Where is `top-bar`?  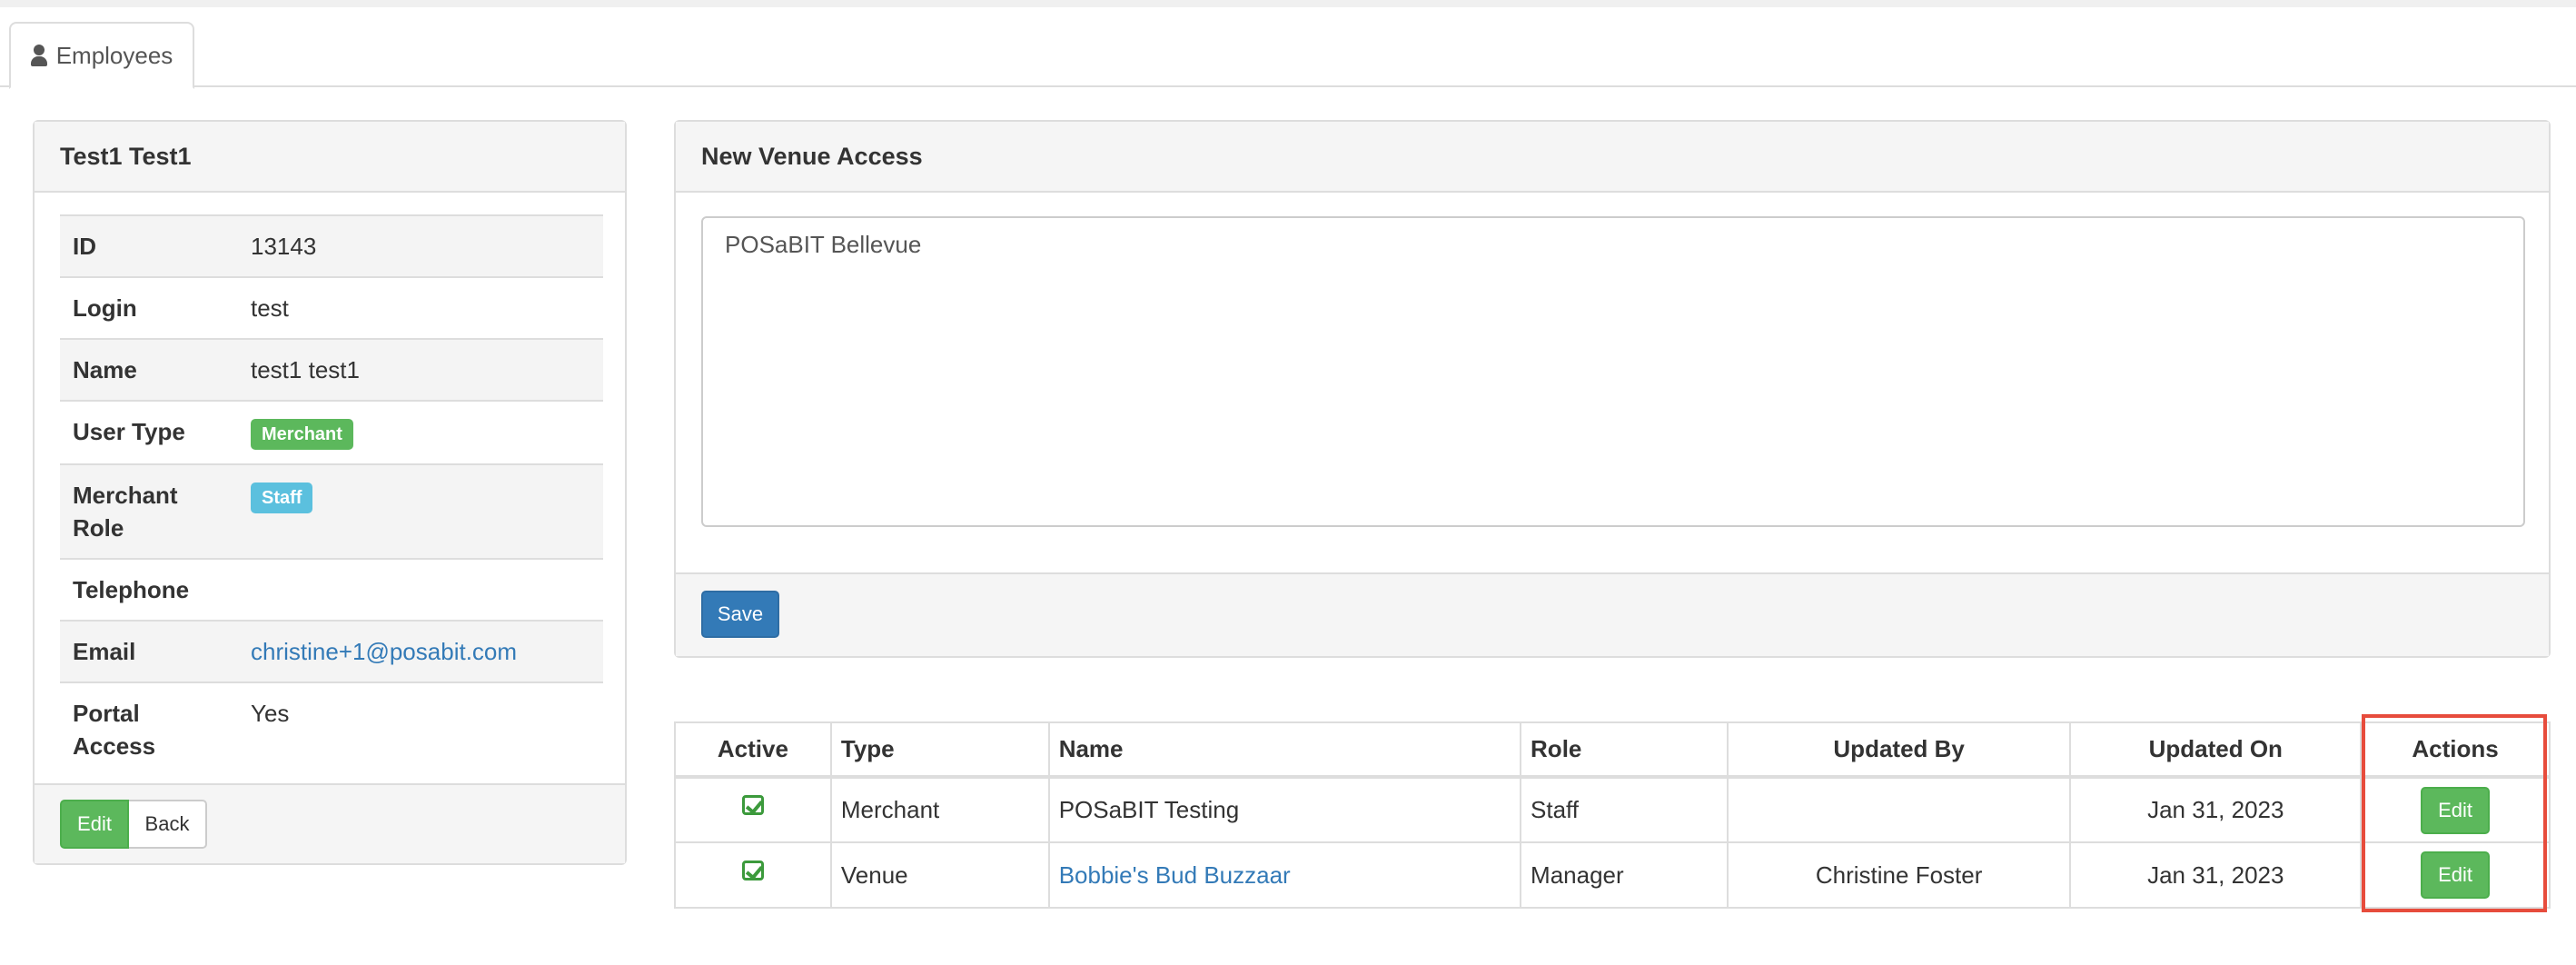
top-bar is located at coordinates (1288, 3).